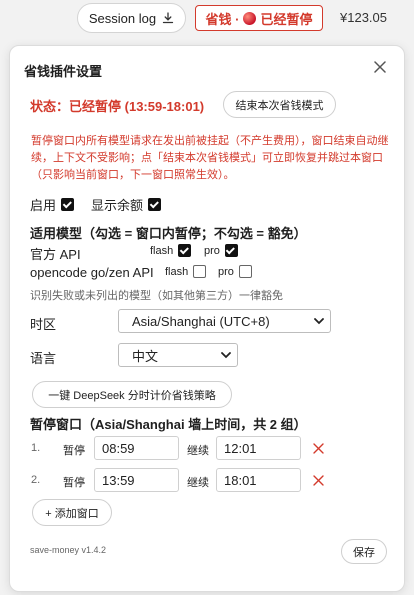 This screenshot has width=414, height=595. I want to click on official-flash-checkbox, so click(185, 250).